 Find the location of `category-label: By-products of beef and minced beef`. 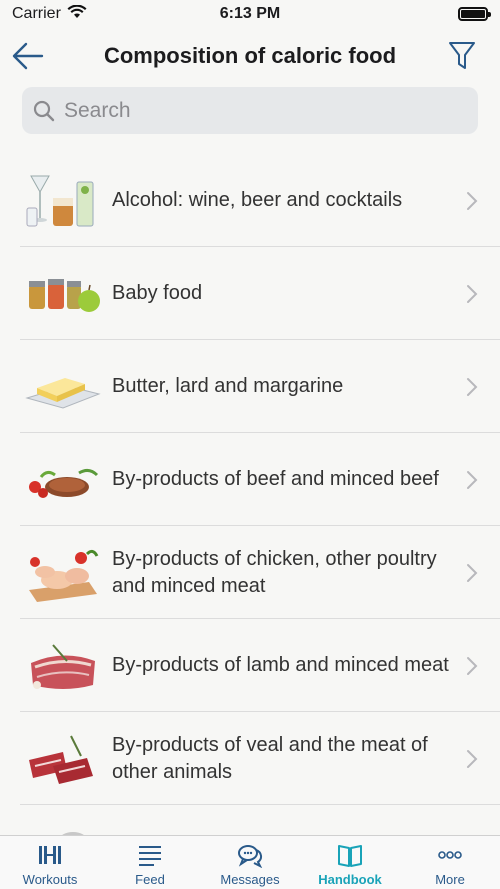

category-label: By-products of beef and minced beef is located at coordinates (275, 479).